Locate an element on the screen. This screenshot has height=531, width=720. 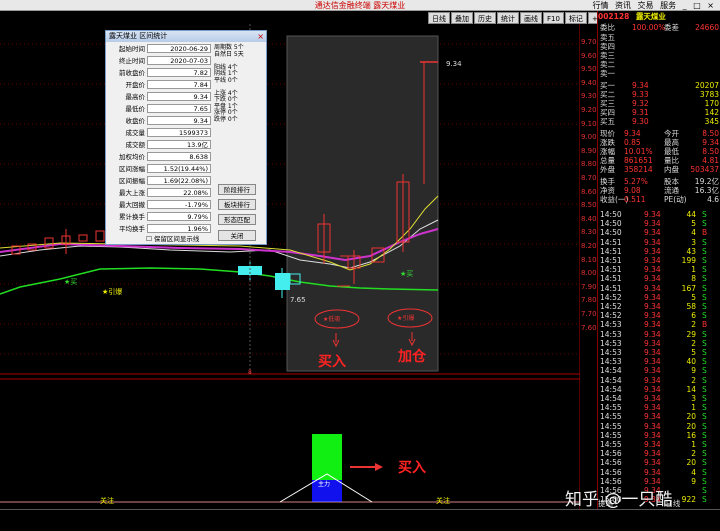
quote-right-value: 170 is located at coordinates (711, 103).